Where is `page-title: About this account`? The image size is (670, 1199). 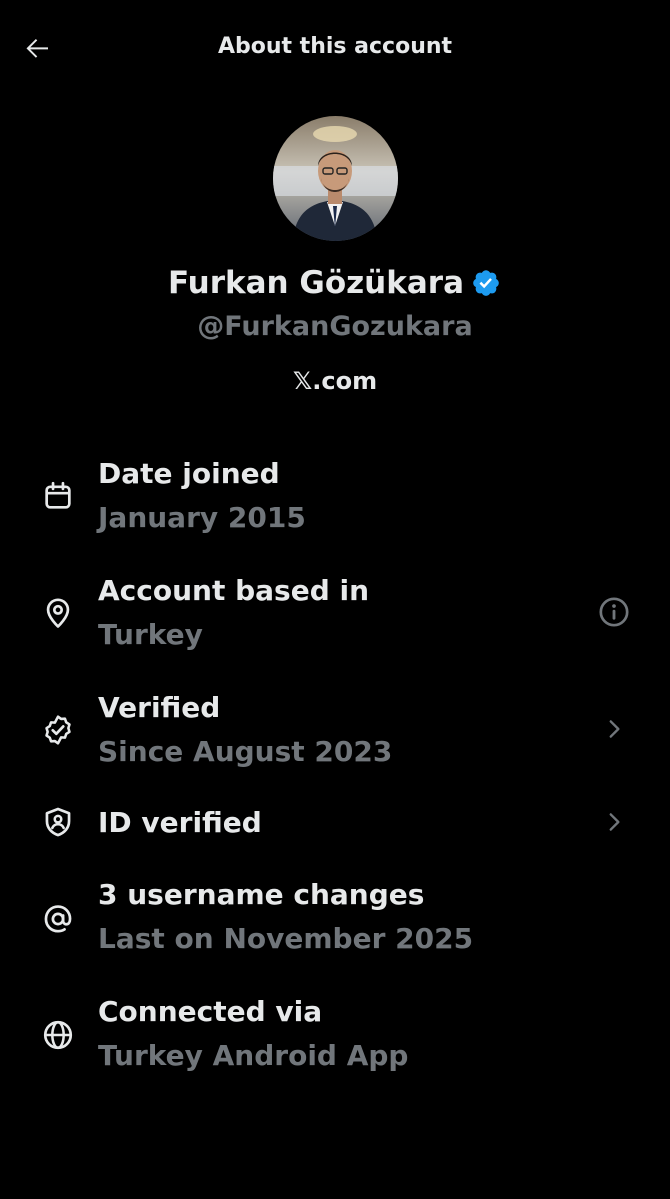 page-title: About this account is located at coordinates (335, 46).